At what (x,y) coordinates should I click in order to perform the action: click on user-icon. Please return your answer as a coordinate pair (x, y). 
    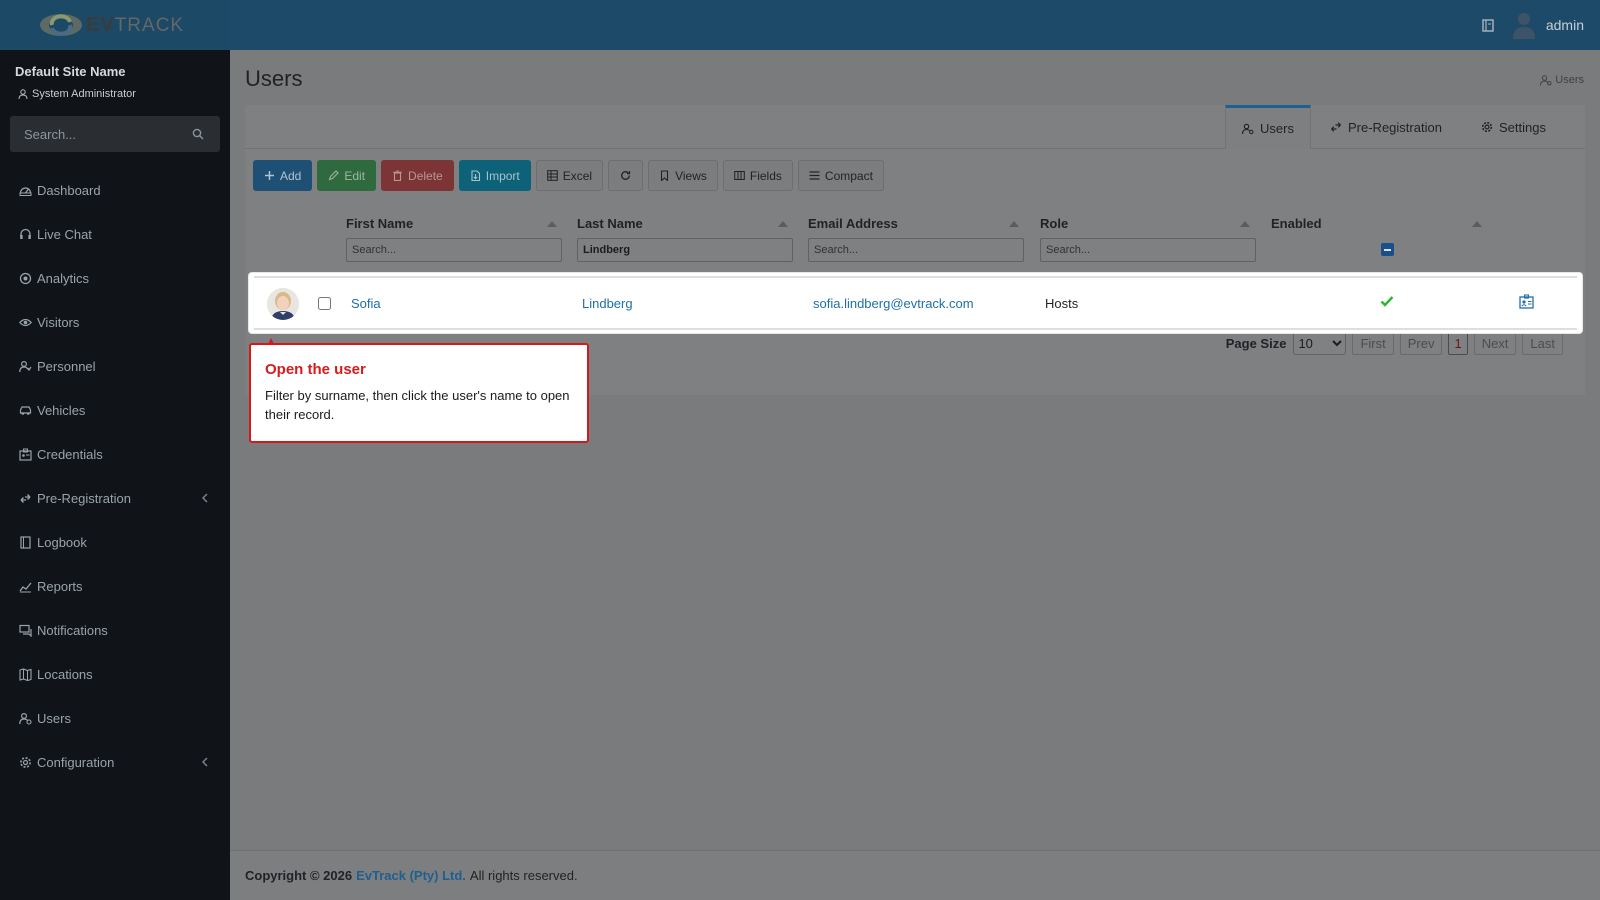
    Looking at the image, I should click on (23, 94).